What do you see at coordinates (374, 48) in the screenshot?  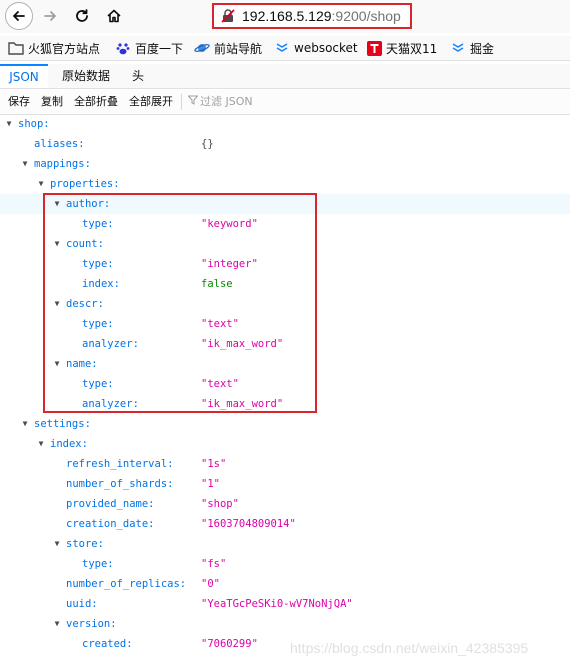 I see `tmall-t-icon` at bounding box center [374, 48].